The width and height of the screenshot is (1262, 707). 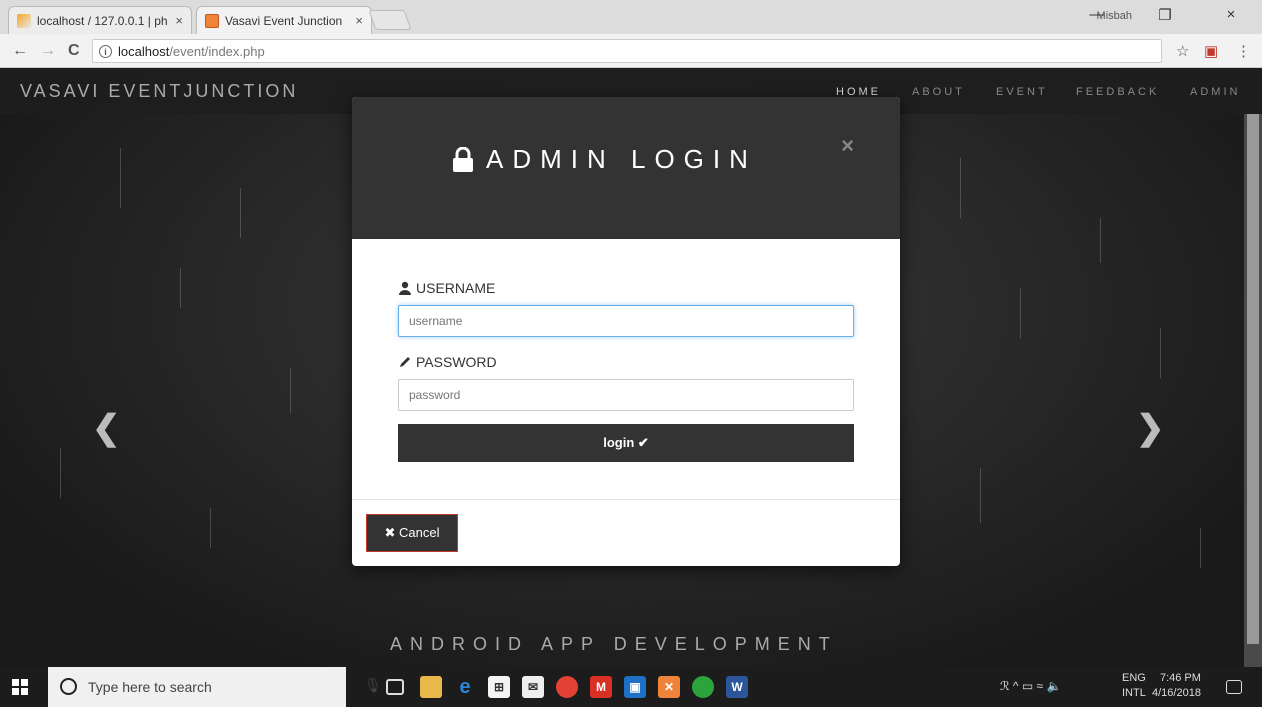 What do you see at coordinates (1165, 15) in the screenshot?
I see `restore-icon: ❐` at bounding box center [1165, 15].